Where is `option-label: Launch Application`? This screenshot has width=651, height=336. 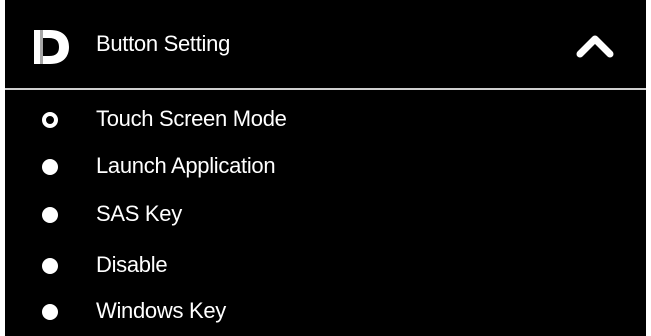 option-label: Launch Application is located at coordinates (186, 165).